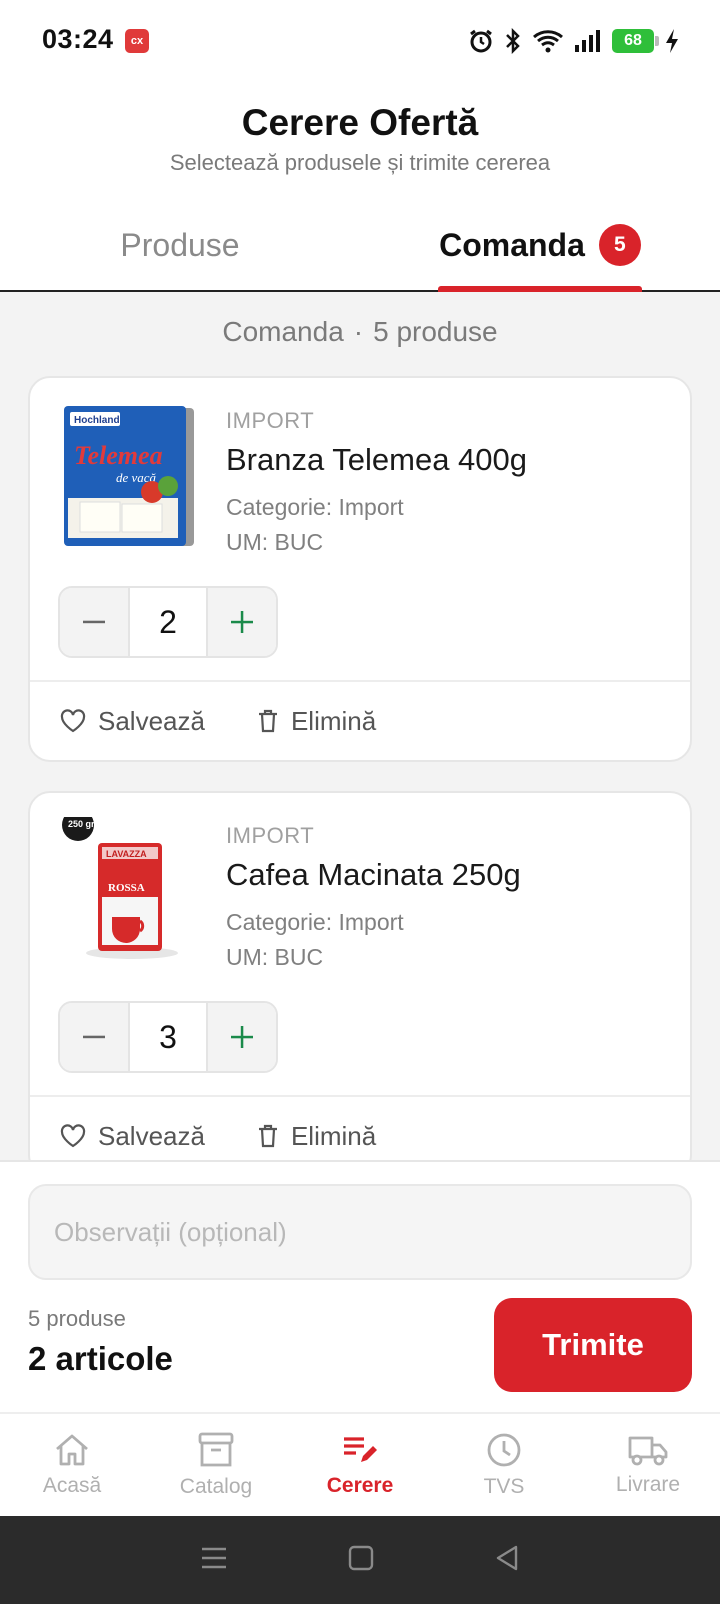 The image size is (720, 1604). I want to click on product-image-sub: 250 gr., so click(82, 824).